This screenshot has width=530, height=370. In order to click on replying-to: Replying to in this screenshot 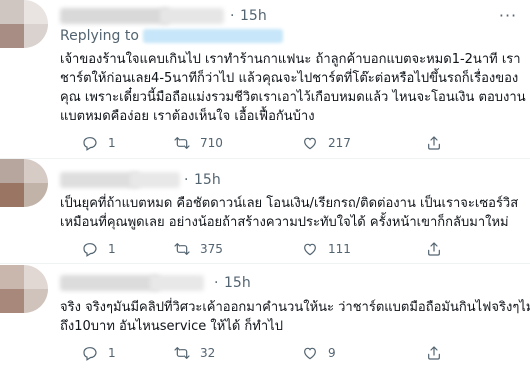, I will do `click(171, 36)`.